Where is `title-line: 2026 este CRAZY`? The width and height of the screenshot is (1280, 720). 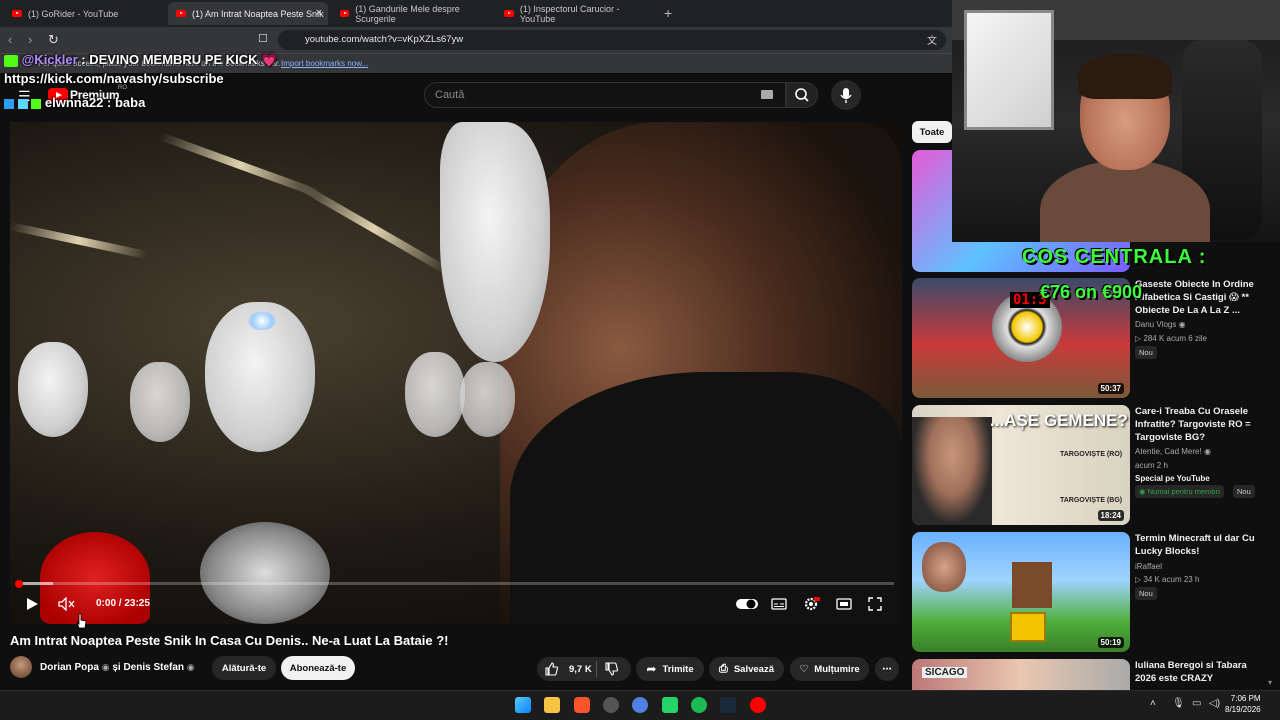 title-line: 2026 este CRAZY is located at coordinates (1205, 678).